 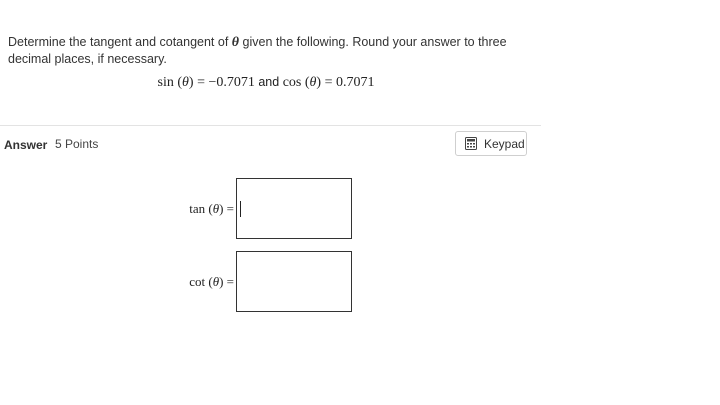 What do you see at coordinates (294, 281) in the screenshot?
I see `cot-answer-input` at bounding box center [294, 281].